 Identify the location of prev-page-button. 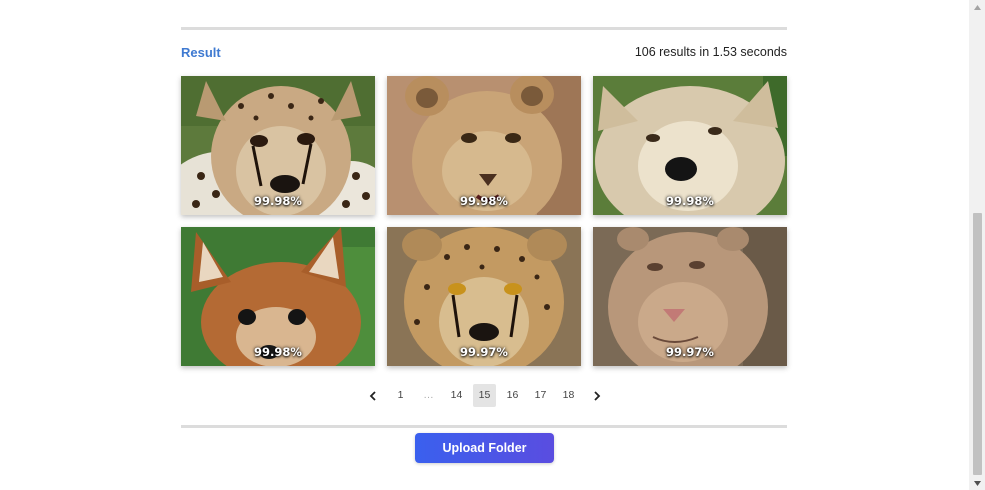
(372, 395).